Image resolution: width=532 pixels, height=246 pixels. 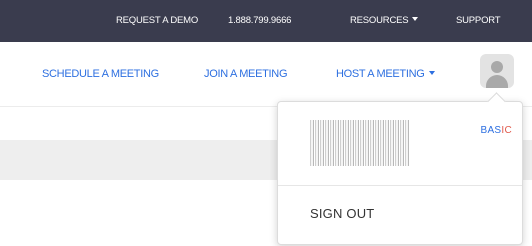 I want to click on avatar-body-icon, so click(x=497, y=81).